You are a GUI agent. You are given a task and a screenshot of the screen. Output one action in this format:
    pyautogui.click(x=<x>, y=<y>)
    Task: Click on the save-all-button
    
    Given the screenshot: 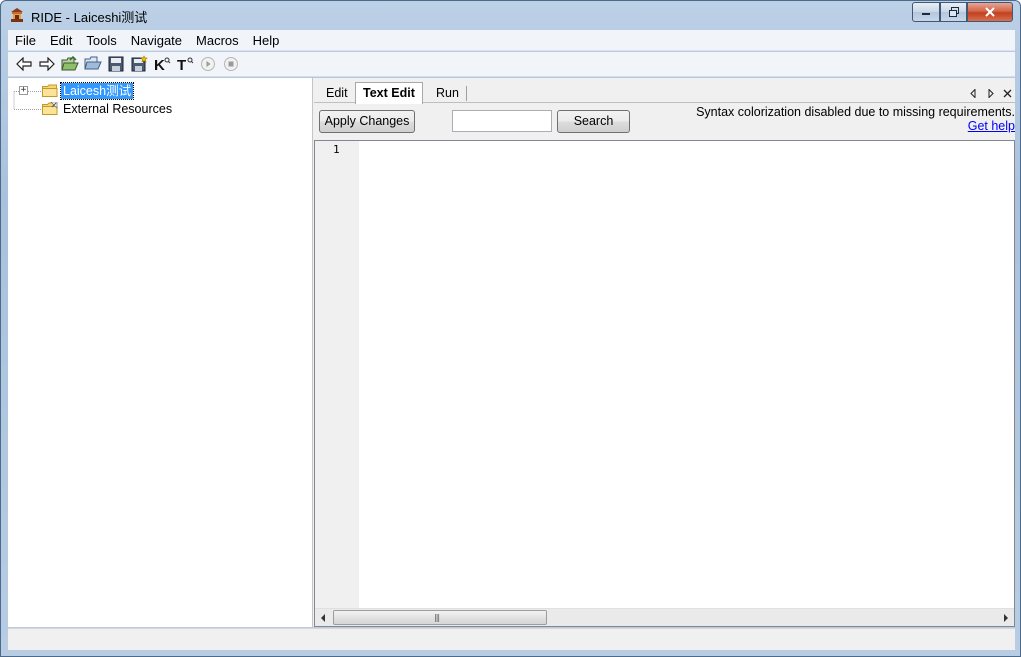 What is the action you would take?
    pyautogui.click(x=138, y=64)
    